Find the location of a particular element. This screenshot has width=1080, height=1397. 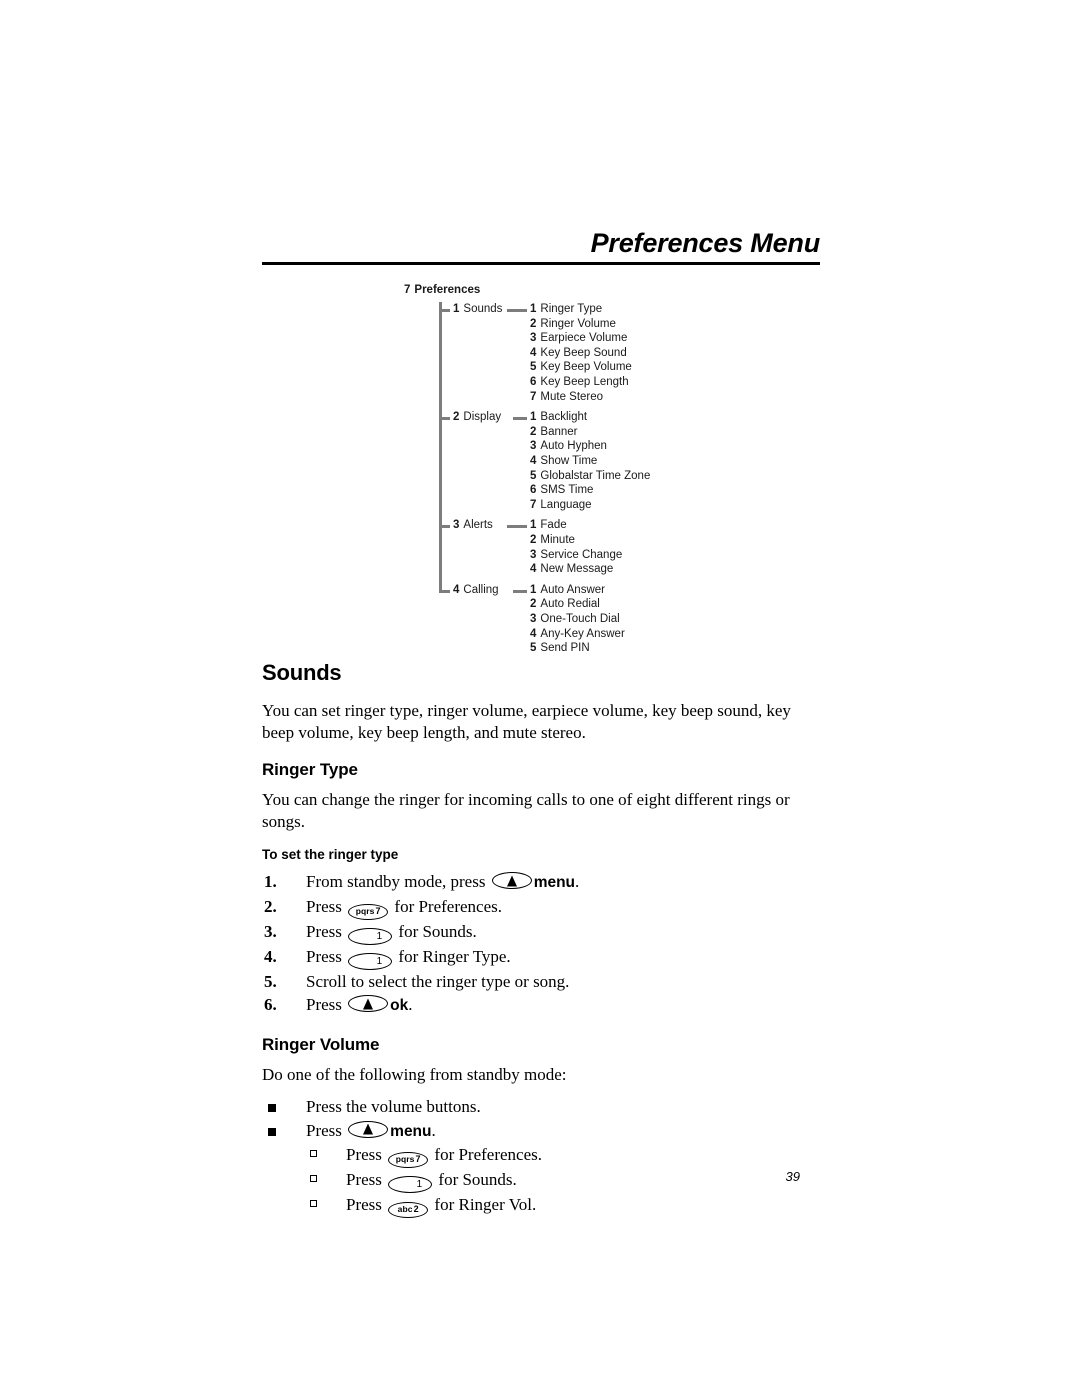

phone-key-pqrs-7-icon: pqrs7 is located at coordinates (368, 911).